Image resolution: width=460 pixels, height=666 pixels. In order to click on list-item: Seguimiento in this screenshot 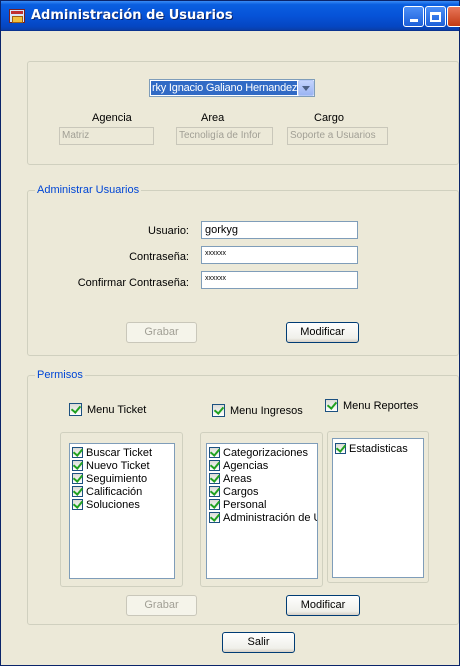, I will do `click(123, 478)`.